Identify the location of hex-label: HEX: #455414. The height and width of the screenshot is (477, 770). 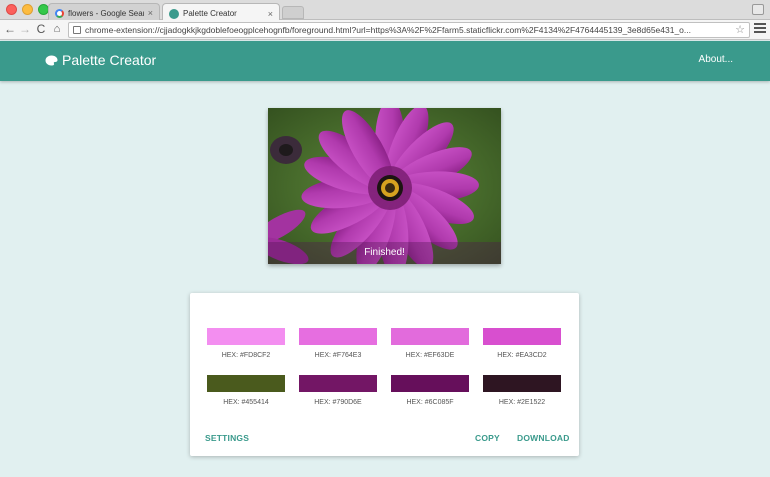
(246, 402).